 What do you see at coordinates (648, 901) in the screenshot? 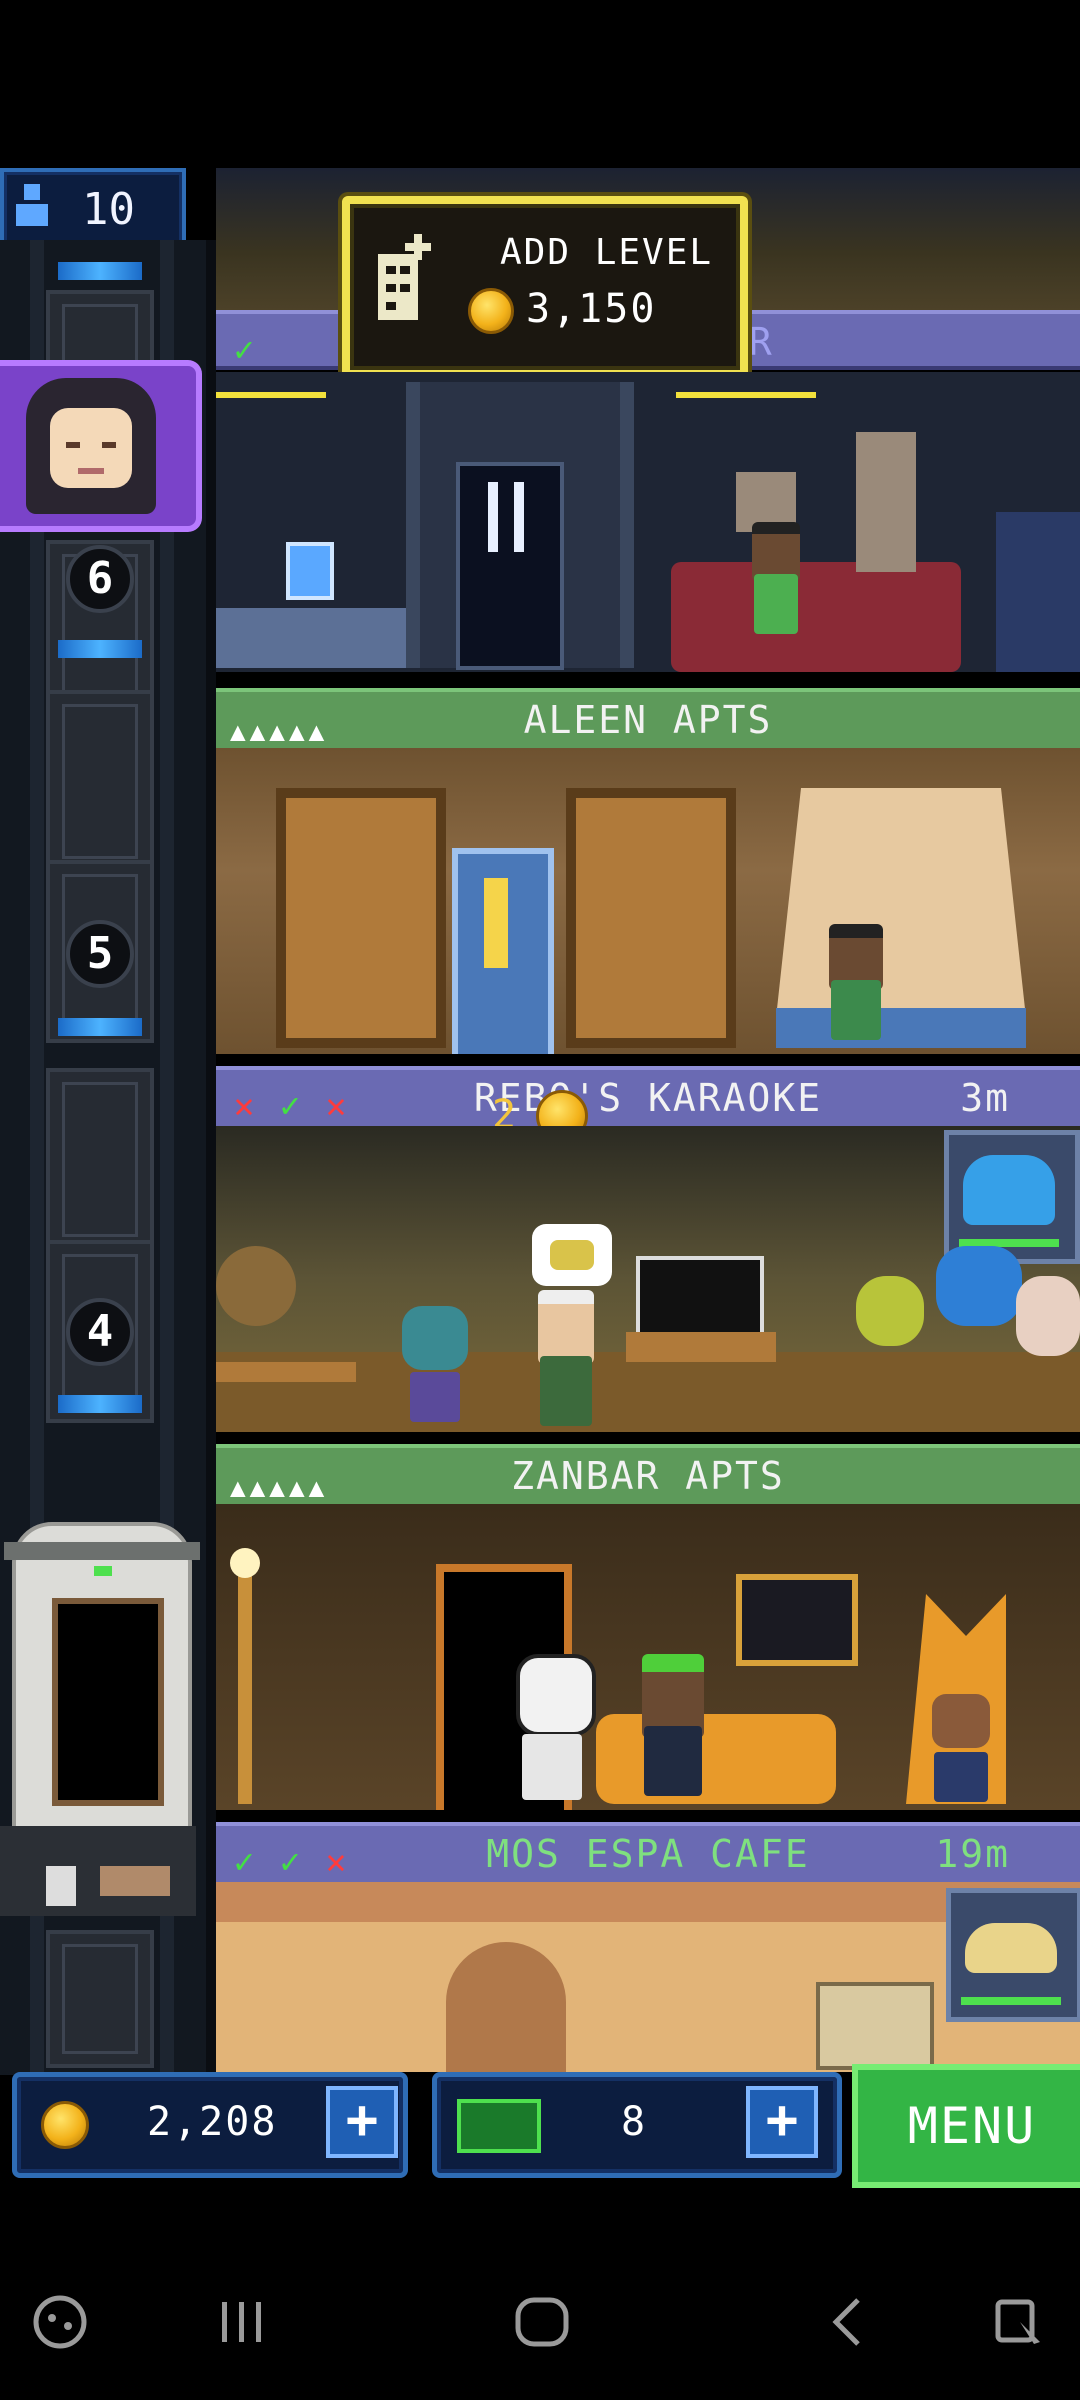
I see `aleen-apts-room` at bounding box center [648, 901].